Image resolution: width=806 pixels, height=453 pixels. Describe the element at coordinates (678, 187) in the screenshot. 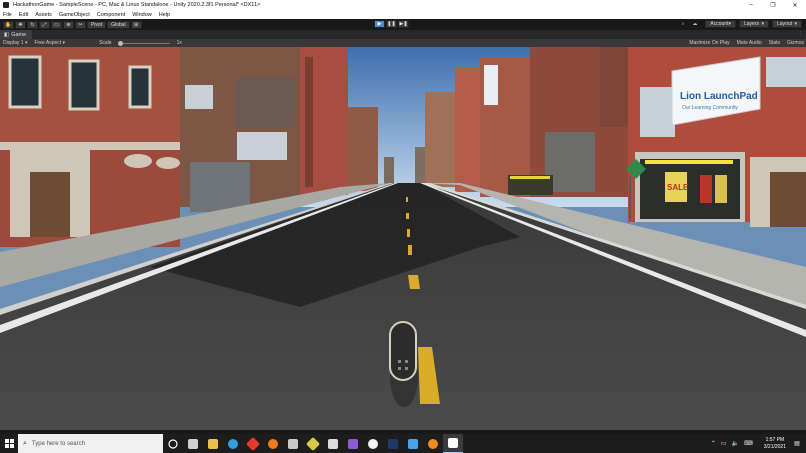

I see `sale-sign: SALE` at that location.